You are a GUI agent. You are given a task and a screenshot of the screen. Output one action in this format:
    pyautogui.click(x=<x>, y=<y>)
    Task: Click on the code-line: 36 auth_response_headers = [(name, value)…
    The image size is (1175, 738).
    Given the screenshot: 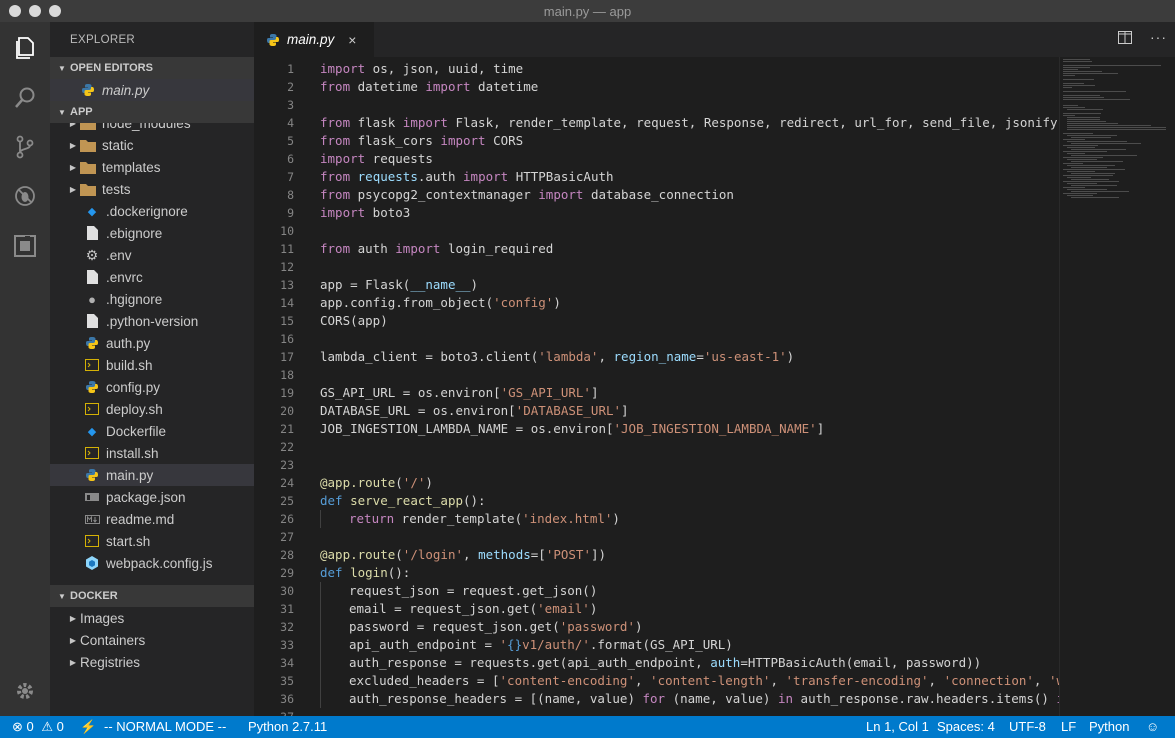 What is the action you would take?
    pyautogui.click(x=656, y=699)
    